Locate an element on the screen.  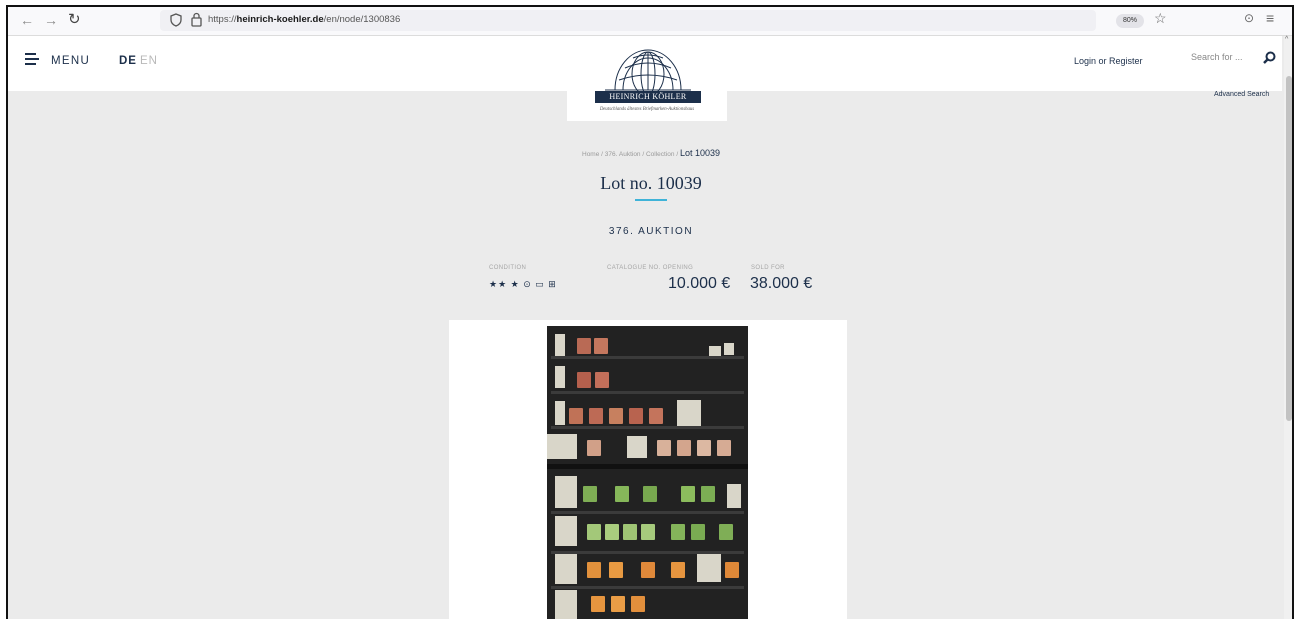
globe-logo-icon is located at coordinates (648, 70).